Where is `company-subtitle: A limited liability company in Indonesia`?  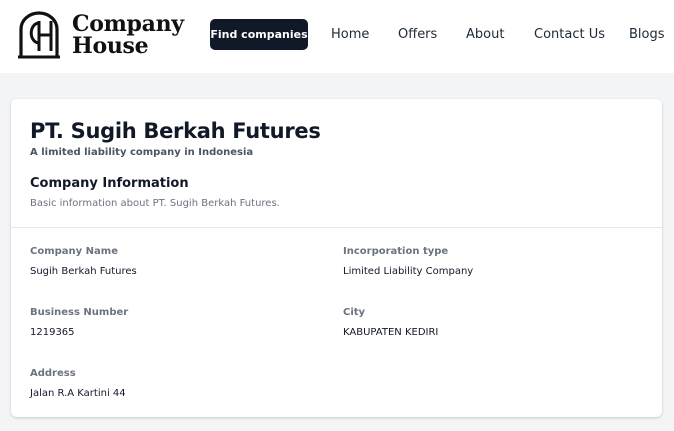
company-subtitle: A limited liability company in Indonesia is located at coordinates (142, 152).